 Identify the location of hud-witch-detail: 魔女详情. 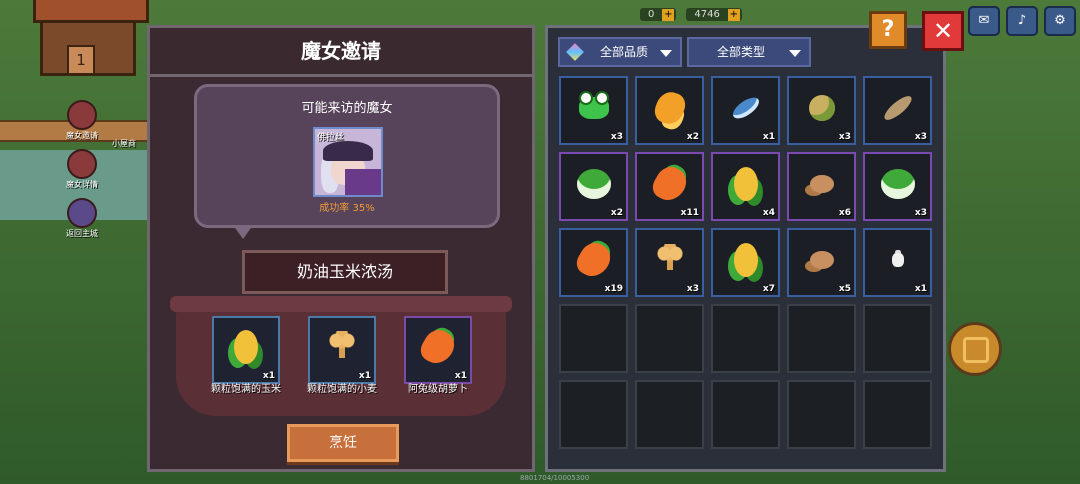
(82, 169).